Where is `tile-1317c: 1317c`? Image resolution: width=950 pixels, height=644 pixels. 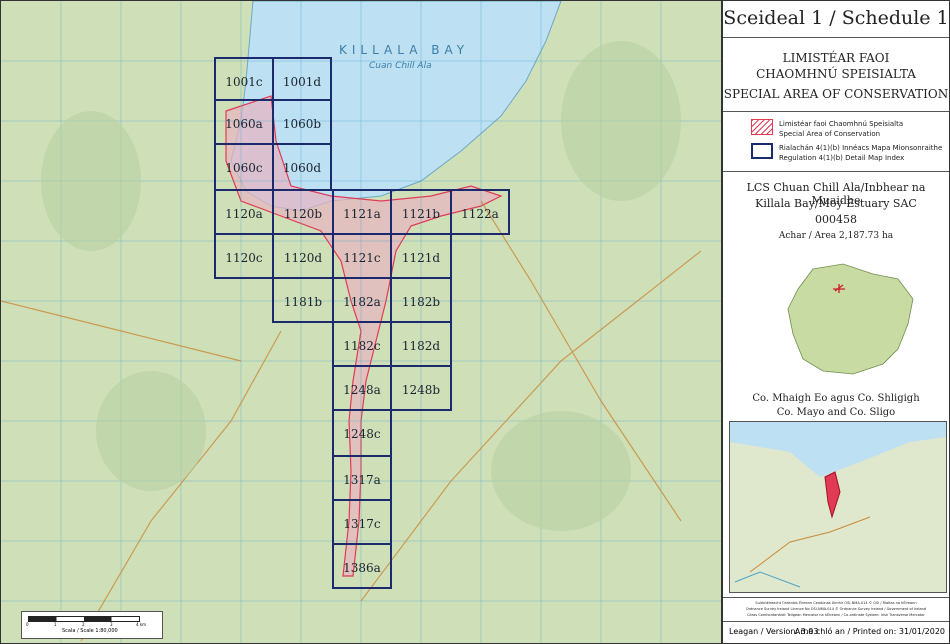
tile-1317c: 1317c is located at coordinates (362, 522).